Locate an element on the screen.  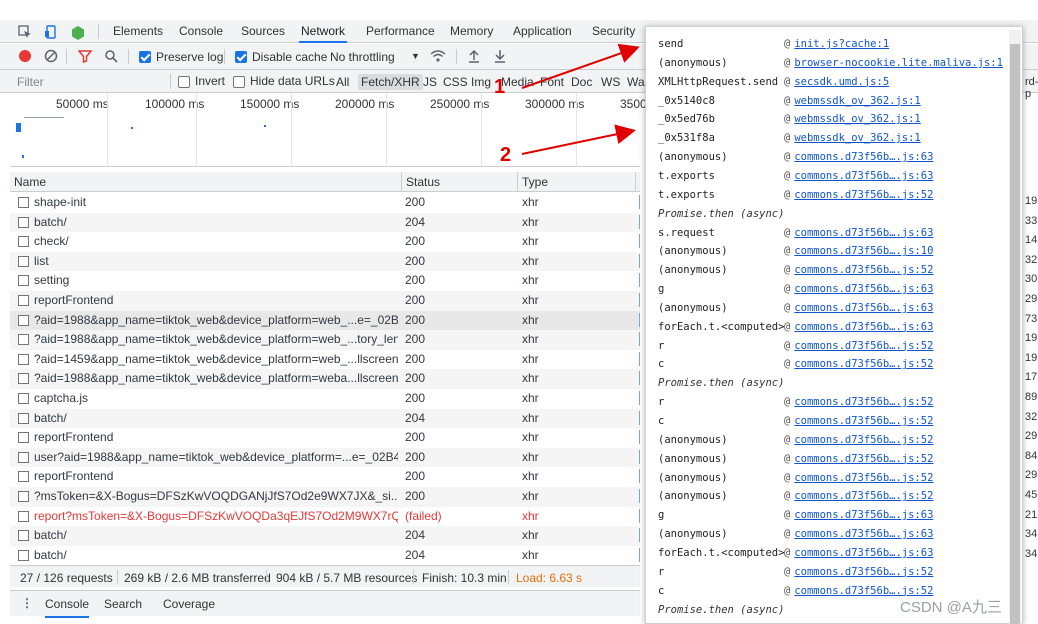
annotation-label-2: 2 is located at coordinates (506, 155).